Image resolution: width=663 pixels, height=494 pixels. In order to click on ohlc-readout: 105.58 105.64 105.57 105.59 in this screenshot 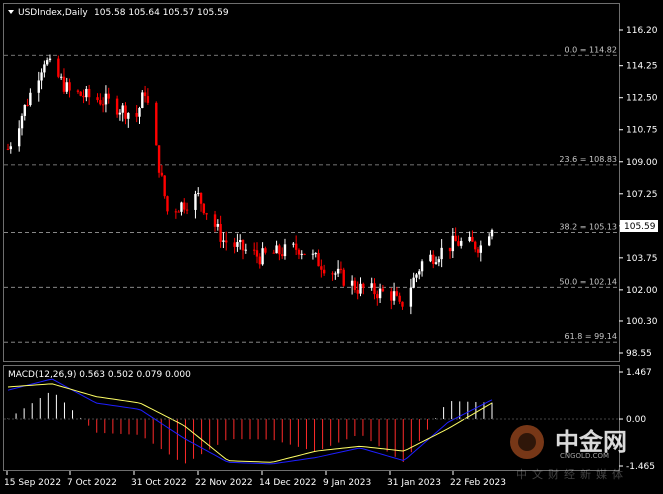, I will do `click(161, 13)`.